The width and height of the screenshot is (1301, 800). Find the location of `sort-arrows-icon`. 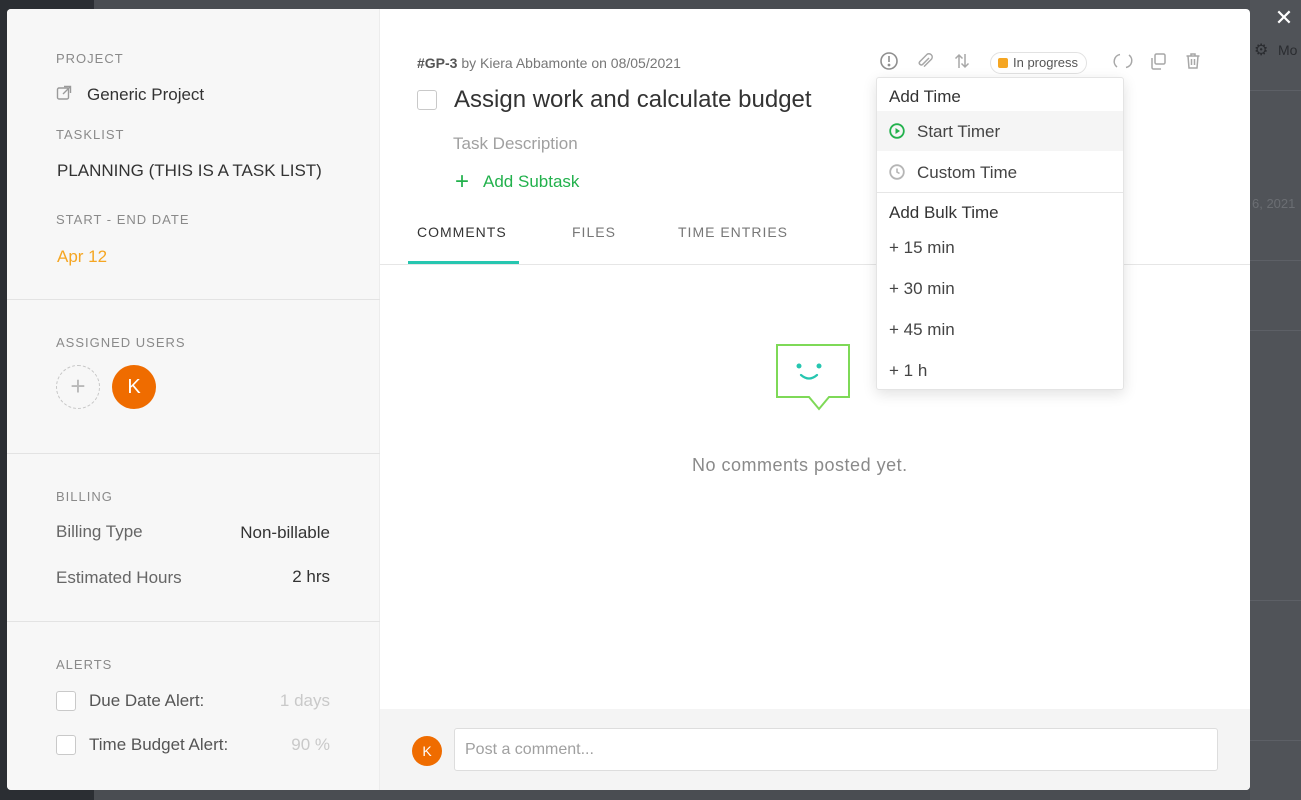

sort-arrows-icon is located at coordinates (962, 61).